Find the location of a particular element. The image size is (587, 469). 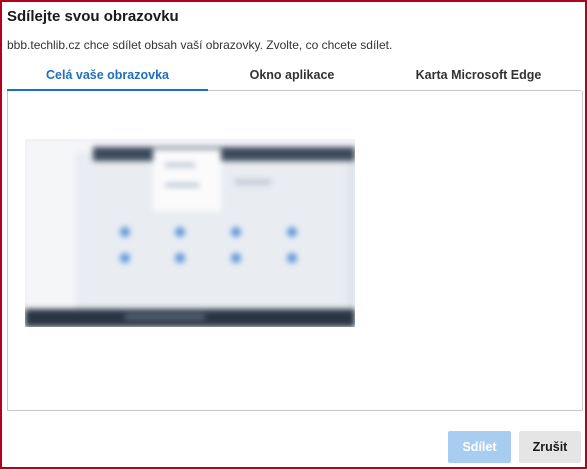

tab-app-window: Okno aplikace is located at coordinates (292, 75).